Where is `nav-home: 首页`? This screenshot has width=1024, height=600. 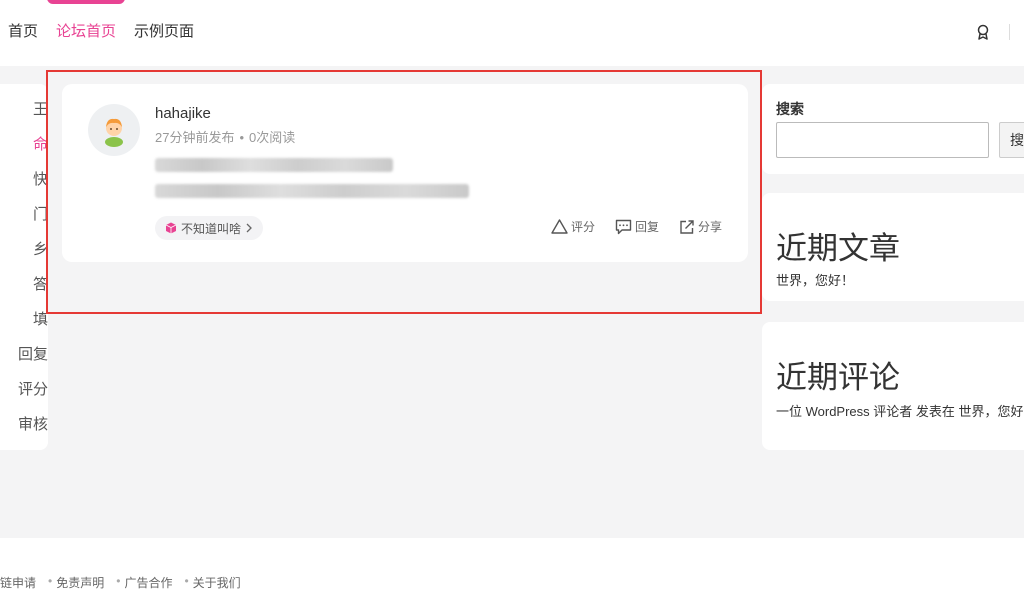 nav-home: 首页 is located at coordinates (23, 32).